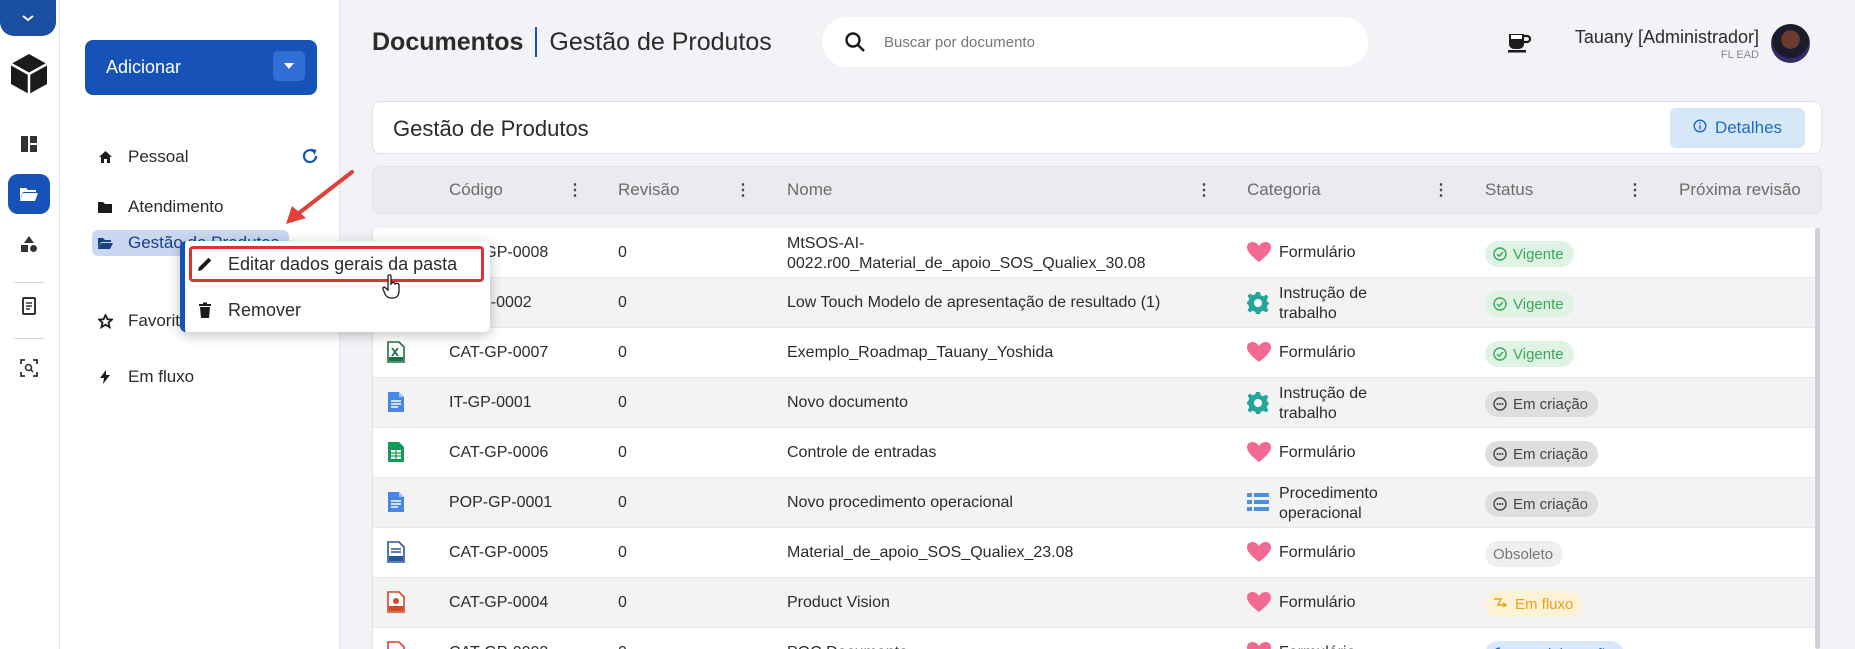  I want to click on document-name: Exemplo_Roadmap_Tauany_Yoshida, so click(920, 352).